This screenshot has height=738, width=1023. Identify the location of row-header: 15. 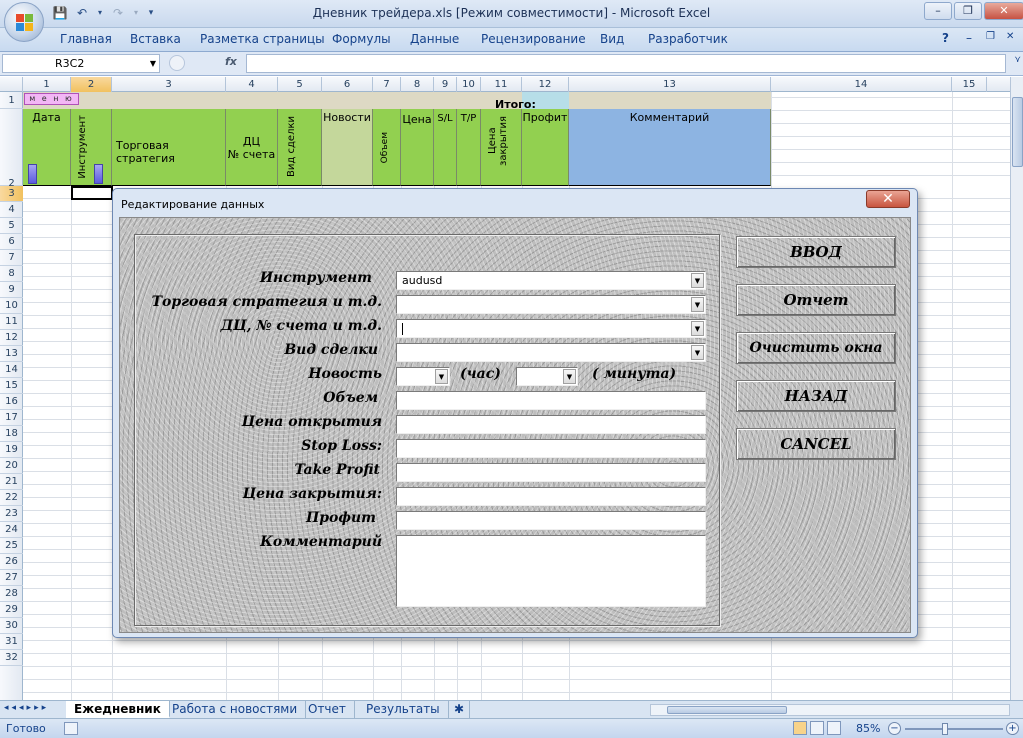
(11, 386).